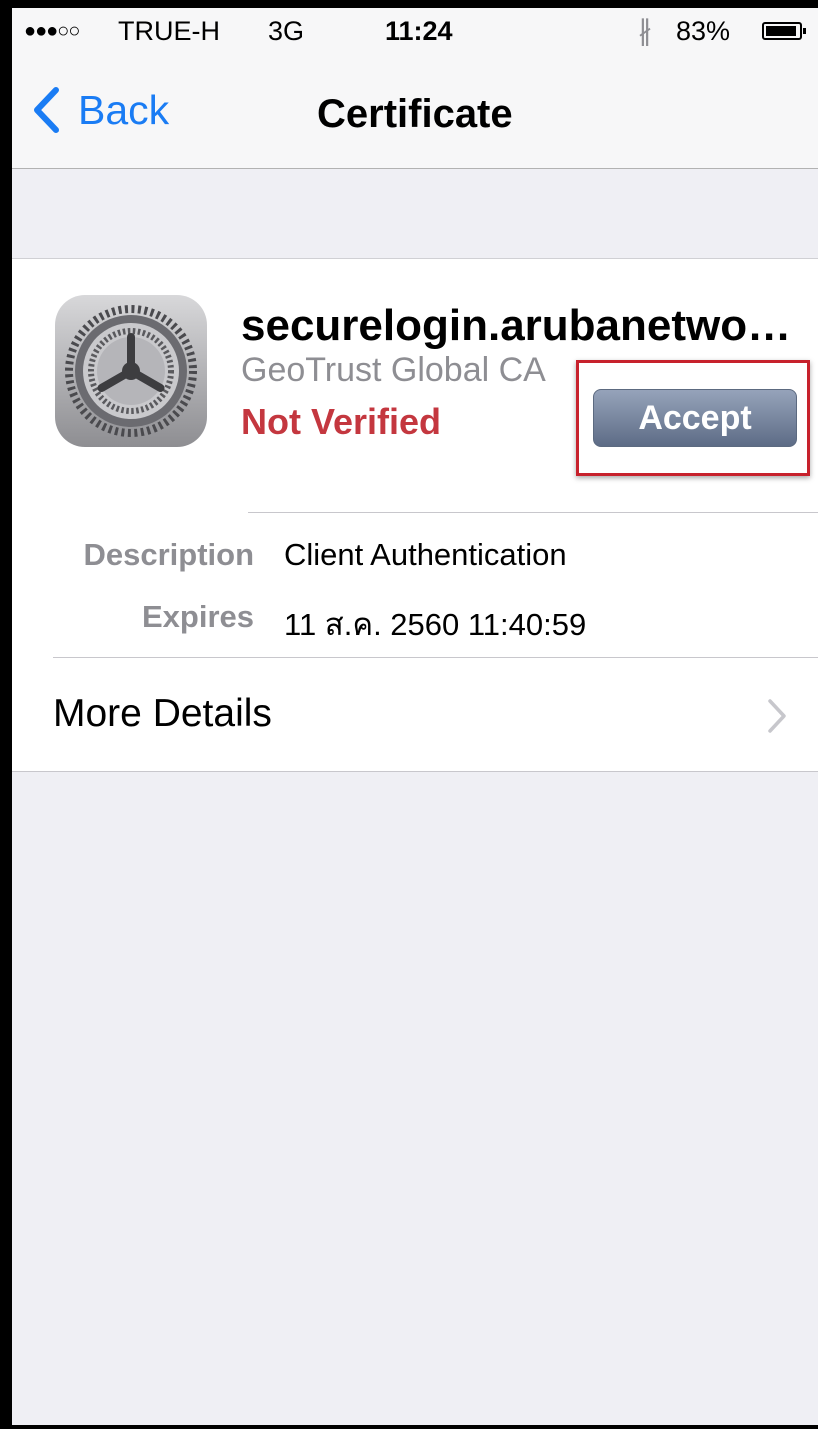  Describe the element at coordinates (435, 624) in the screenshot. I see `expires-value: 11 ส.ค. 2560 11:40:59` at that location.